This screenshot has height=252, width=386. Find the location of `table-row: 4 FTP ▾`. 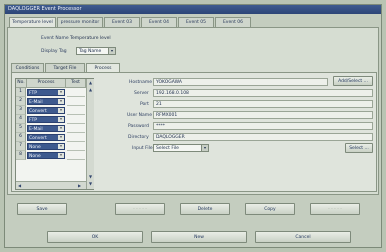

table-row: 4 FTP ▾ is located at coordinates (50, 119).